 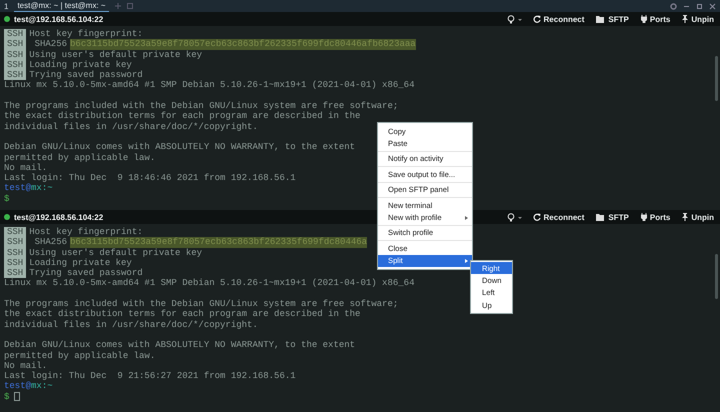 What do you see at coordinates (17, 396) in the screenshot?
I see `text-cursor` at bounding box center [17, 396].